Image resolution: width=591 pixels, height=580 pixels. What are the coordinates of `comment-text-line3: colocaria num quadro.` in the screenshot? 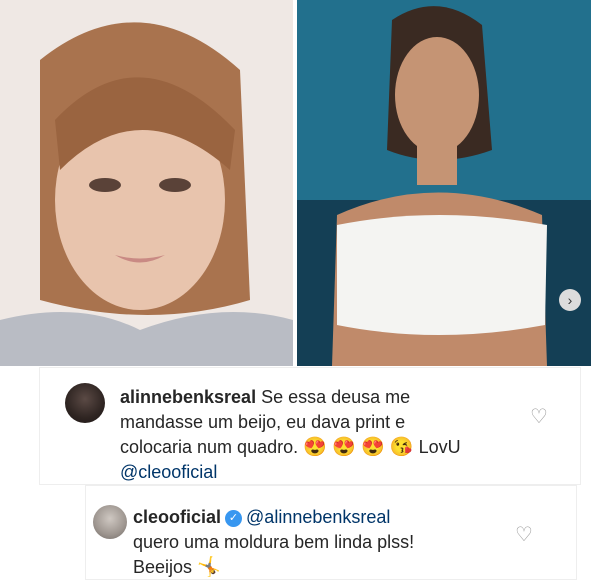 It's located at (209, 447).